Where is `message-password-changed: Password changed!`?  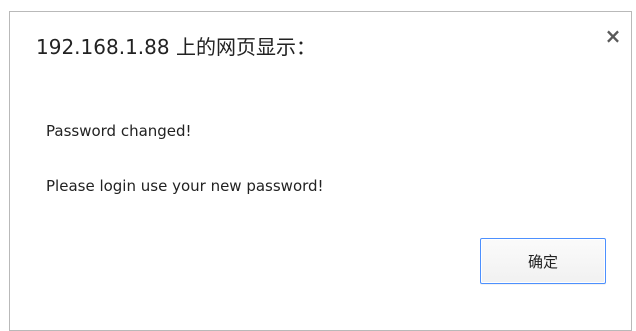
message-password-changed: Password changed! is located at coordinates (119, 131).